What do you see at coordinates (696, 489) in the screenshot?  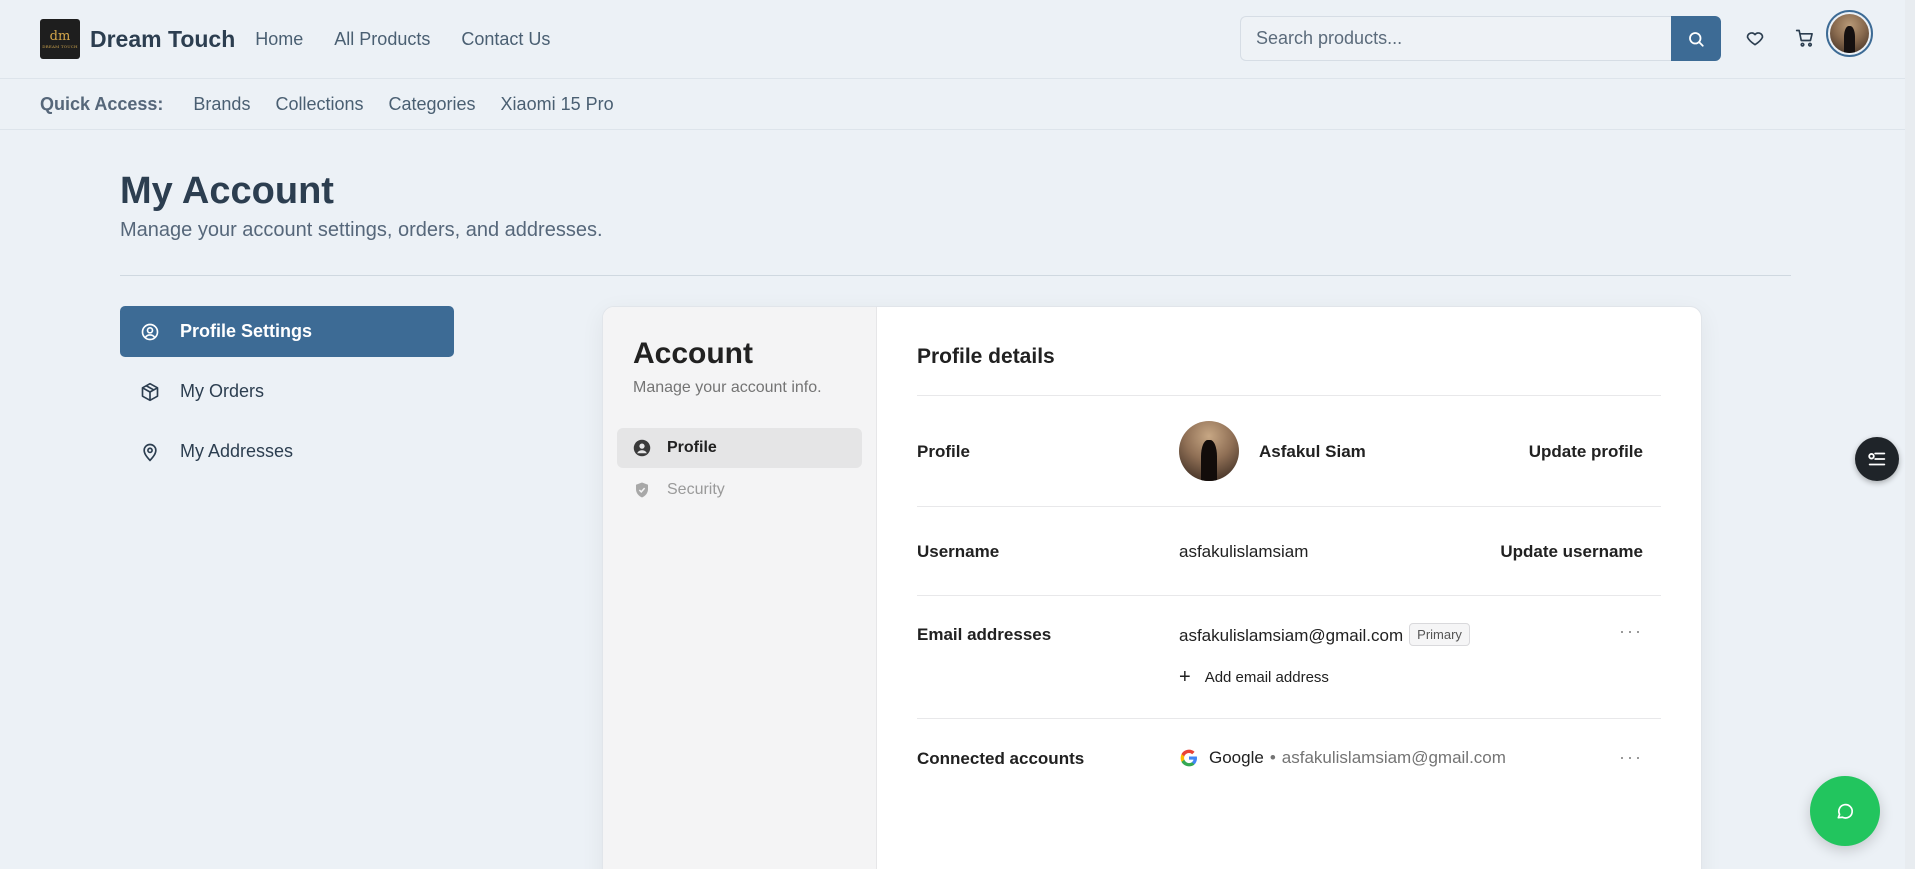 I see `tab-security-label: Security` at bounding box center [696, 489].